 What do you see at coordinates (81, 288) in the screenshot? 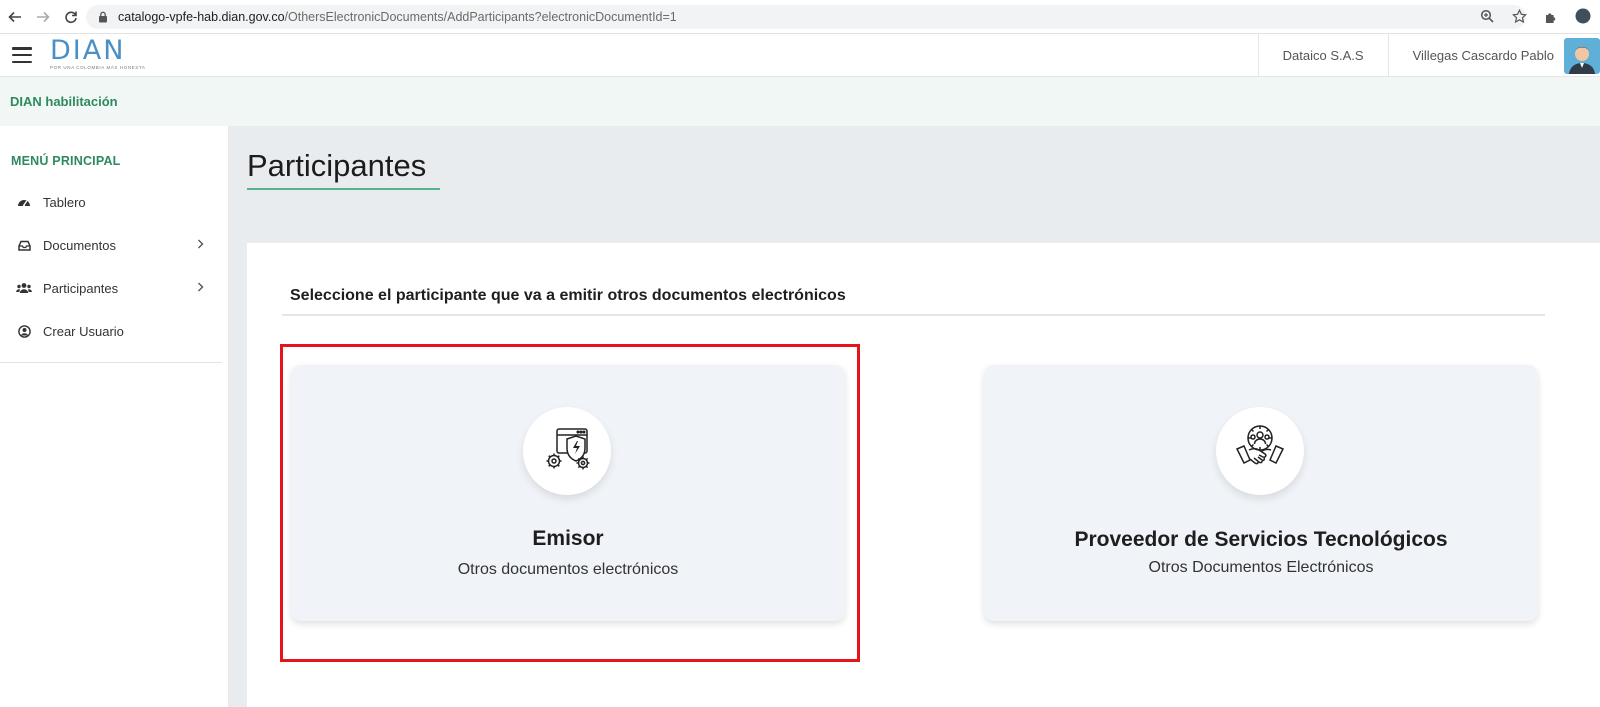
I see `sidebar-item-label: Participantes` at bounding box center [81, 288].